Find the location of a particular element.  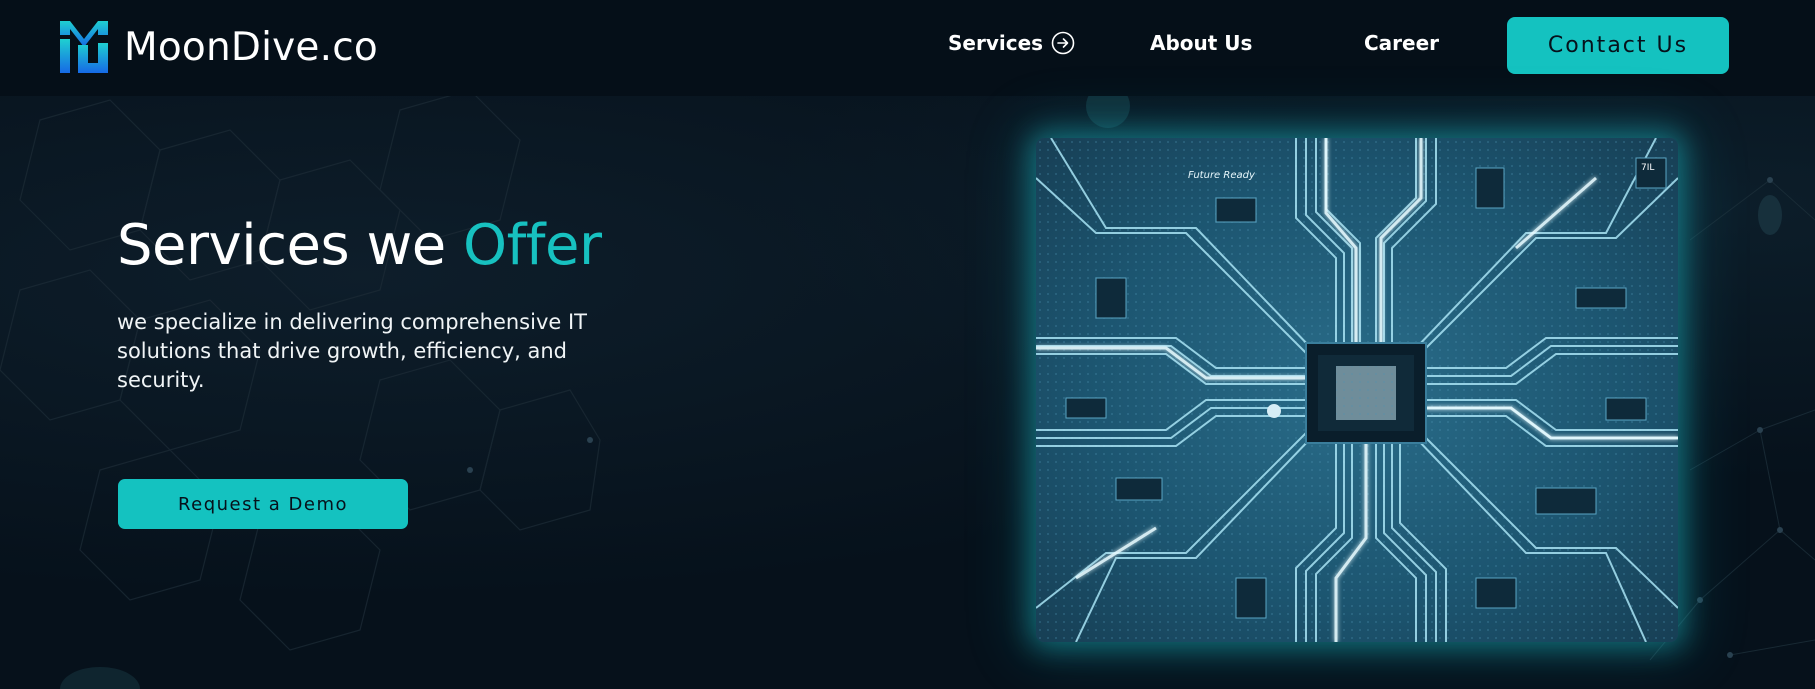

hero-title-main: Services we is located at coordinates (290, 245).